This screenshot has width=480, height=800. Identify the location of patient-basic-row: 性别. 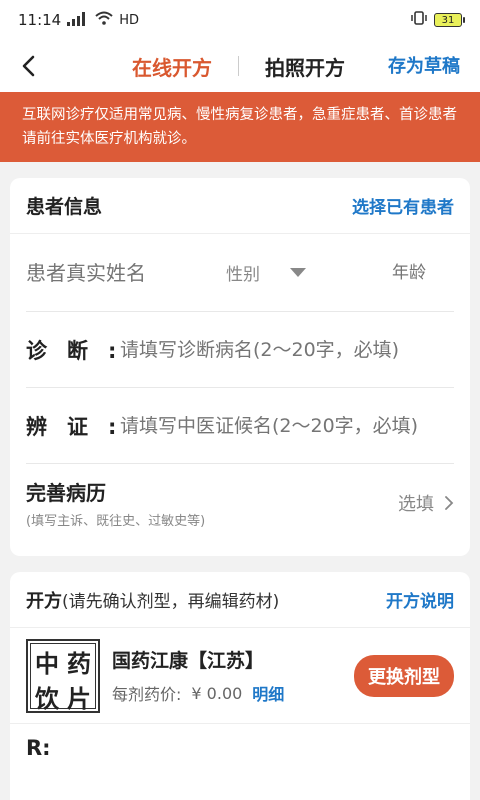
(240, 273).